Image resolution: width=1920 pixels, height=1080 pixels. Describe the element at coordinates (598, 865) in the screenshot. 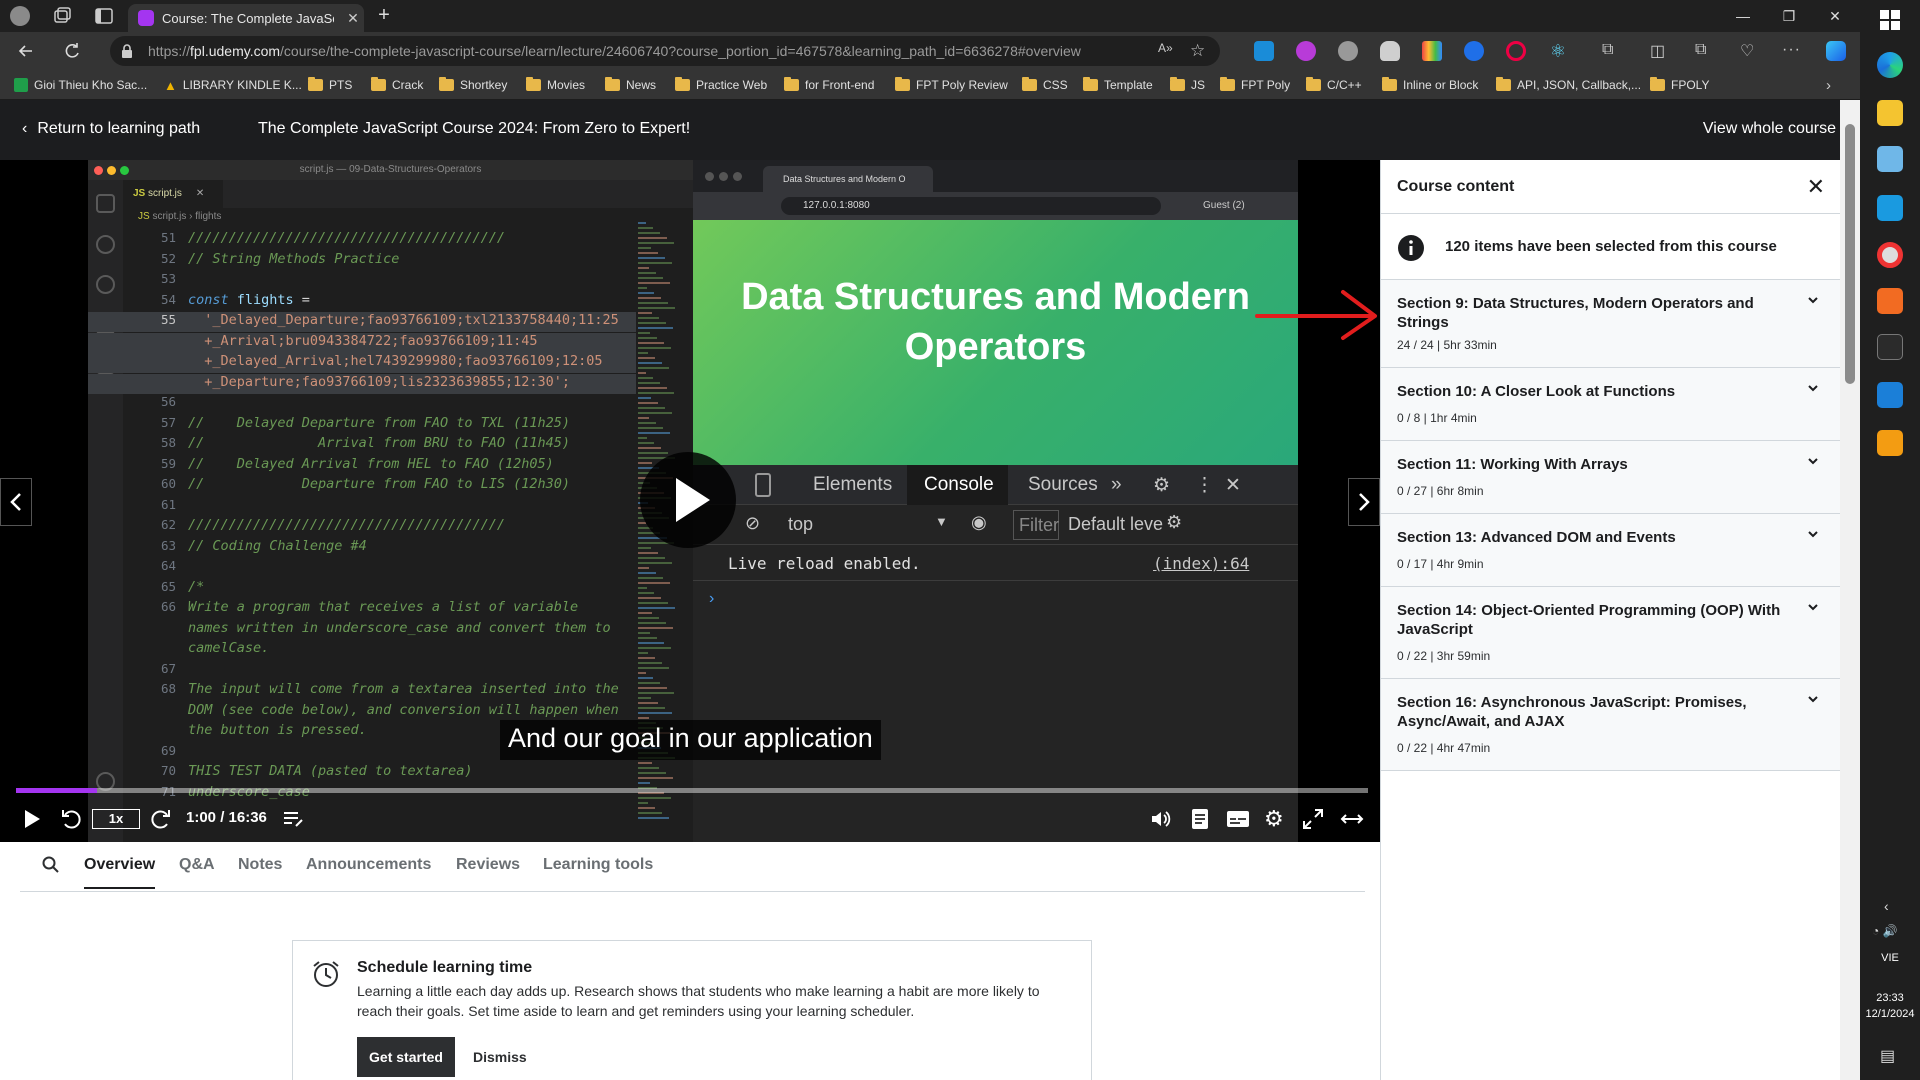

I see `tab-learning-tools: Learning tools` at that location.